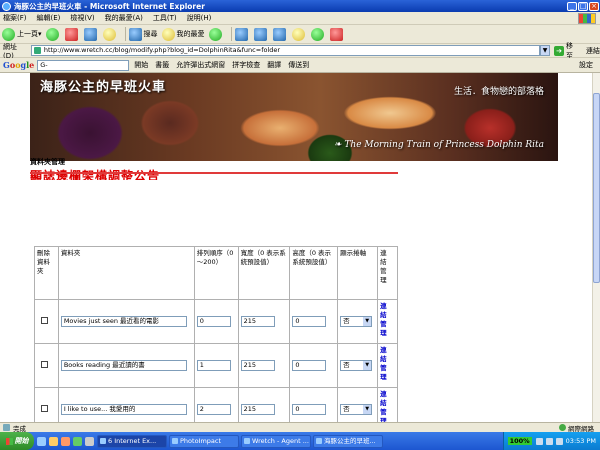 The height and width of the screenshot is (450, 600). What do you see at coordinates (53, 441) in the screenshot?
I see `folder-quicklaunch-icon` at bounding box center [53, 441].